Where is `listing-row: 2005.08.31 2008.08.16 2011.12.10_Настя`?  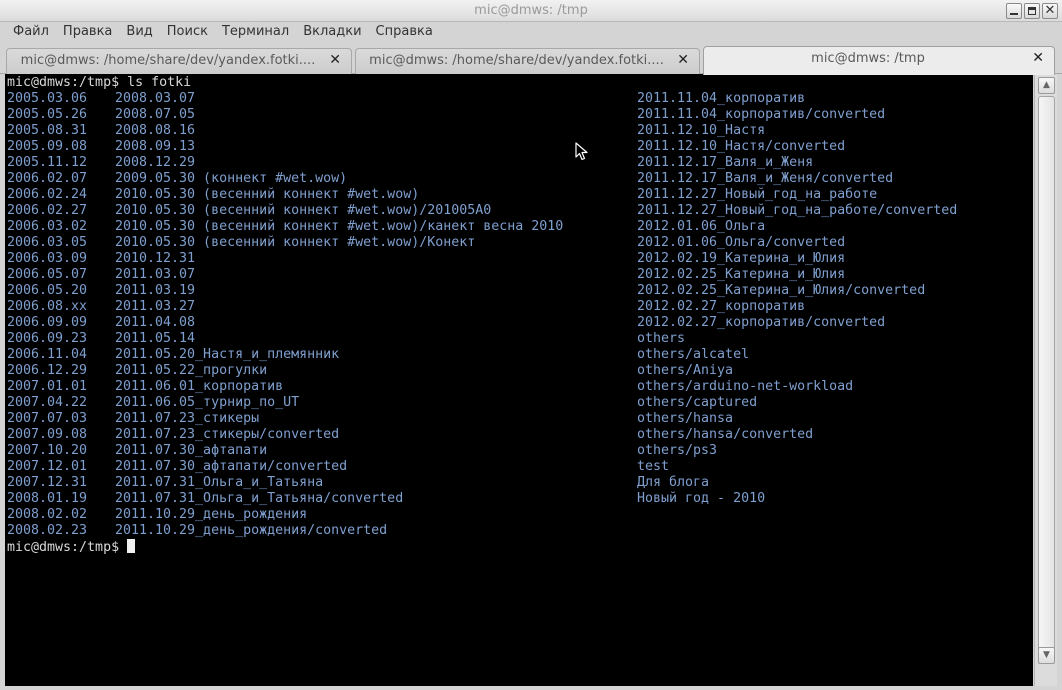 listing-row: 2005.08.31 2008.08.16 2011.12.10_Настя is located at coordinates (520, 131).